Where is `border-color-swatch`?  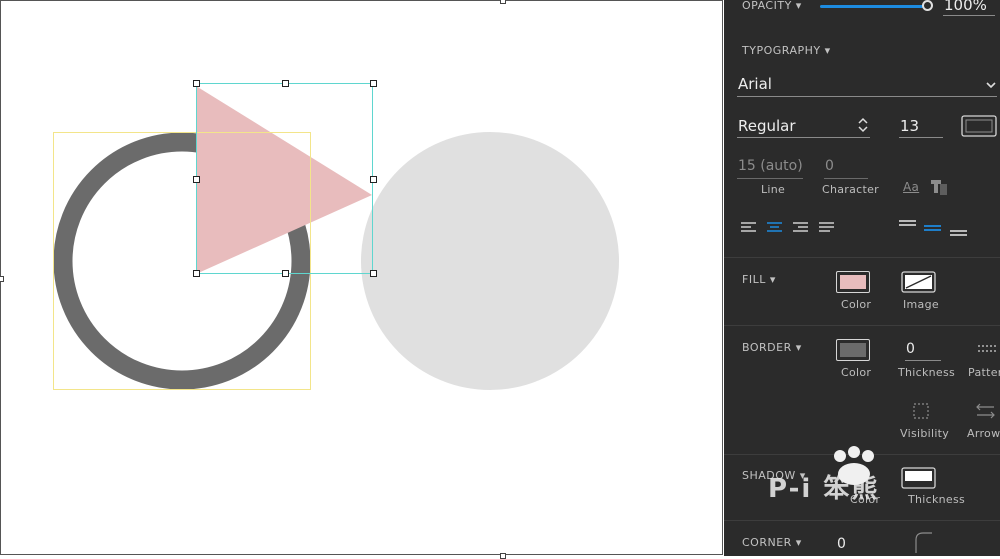
border-color-swatch is located at coordinates (853, 350).